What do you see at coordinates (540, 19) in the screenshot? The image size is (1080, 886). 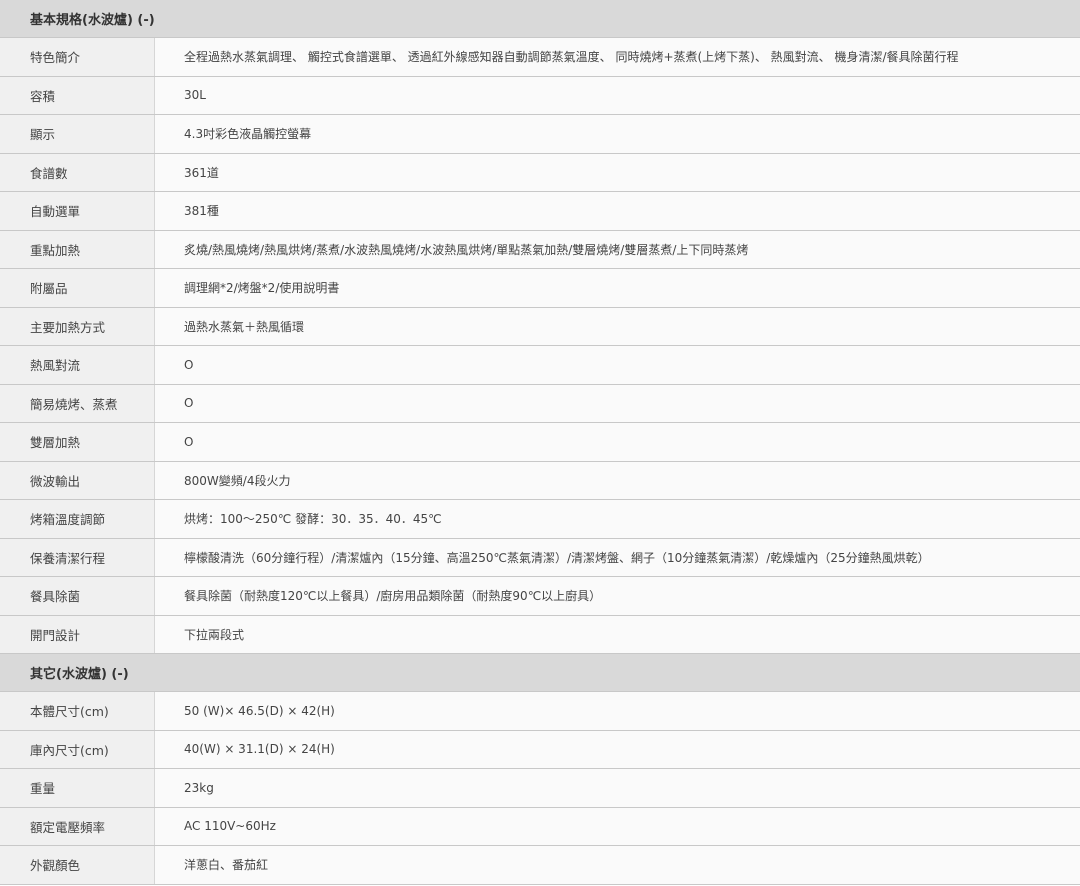 I see `section-header: 基本規格(水波爐) (-)` at bounding box center [540, 19].